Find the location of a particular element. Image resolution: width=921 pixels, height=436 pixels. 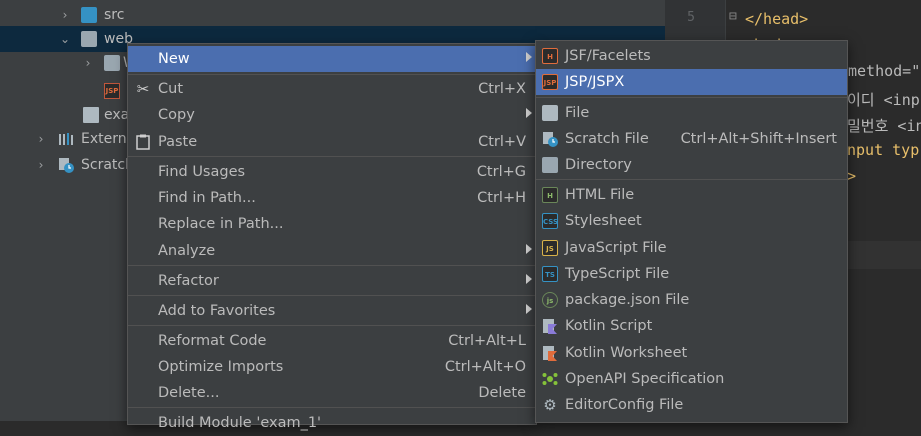

menu-item-shortcut: Ctrl+X is located at coordinates (502, 89).